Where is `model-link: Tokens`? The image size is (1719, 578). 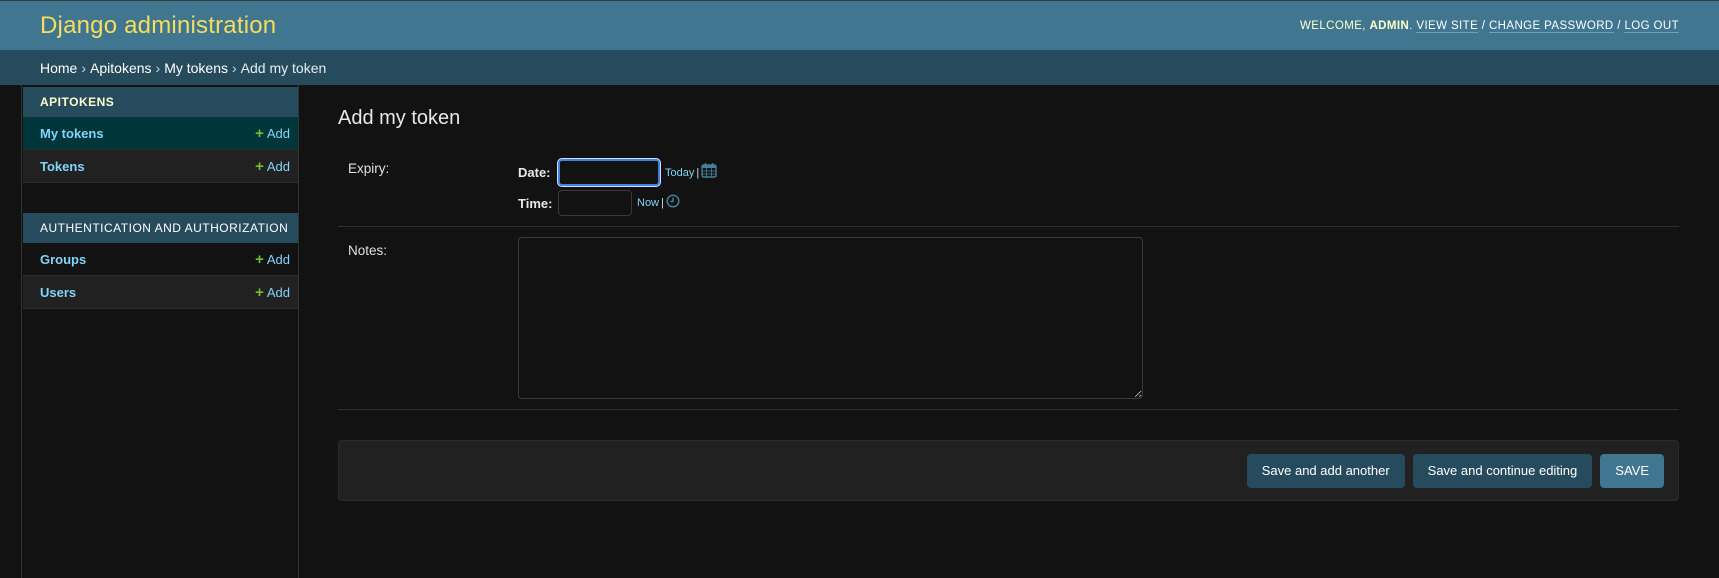 model-link: Tokens is located at coordinates (62, 166).